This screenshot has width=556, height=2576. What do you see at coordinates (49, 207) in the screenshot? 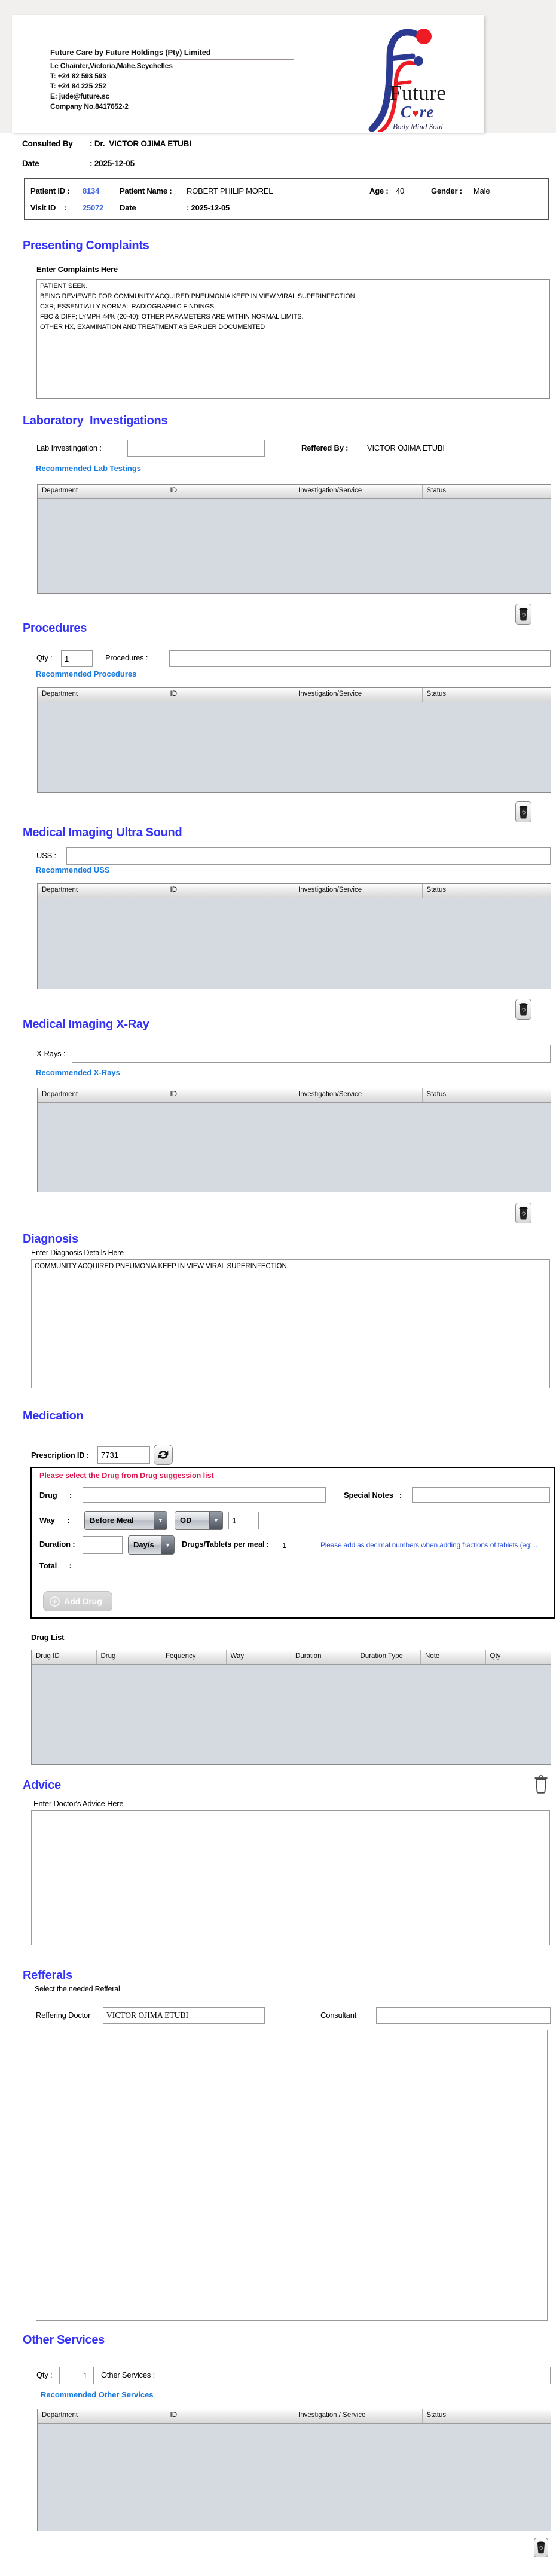
I see `visit-id-label: Visit ID :` at bounding box center [49, 207].